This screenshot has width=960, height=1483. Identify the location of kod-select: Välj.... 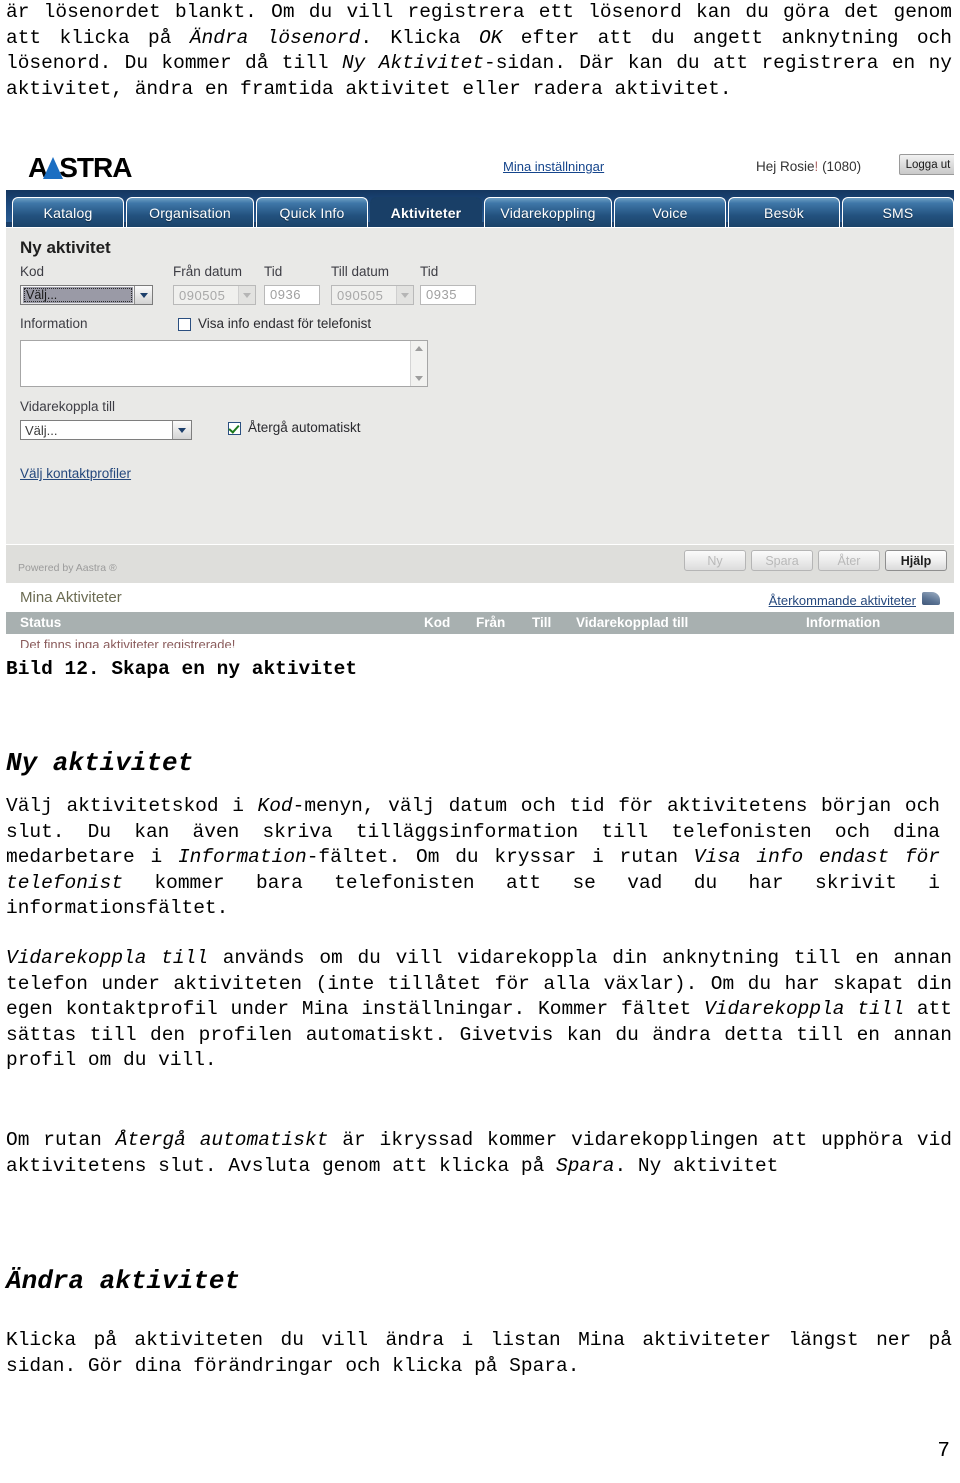
(86, 295).